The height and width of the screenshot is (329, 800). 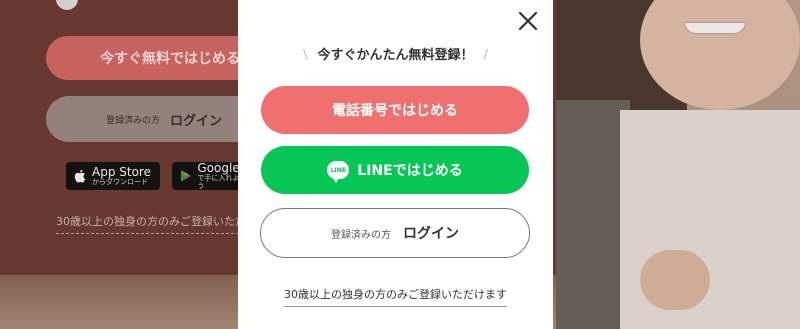 I want to click on line-signup-label: LINEではじめる, so click(x=410, y=171).